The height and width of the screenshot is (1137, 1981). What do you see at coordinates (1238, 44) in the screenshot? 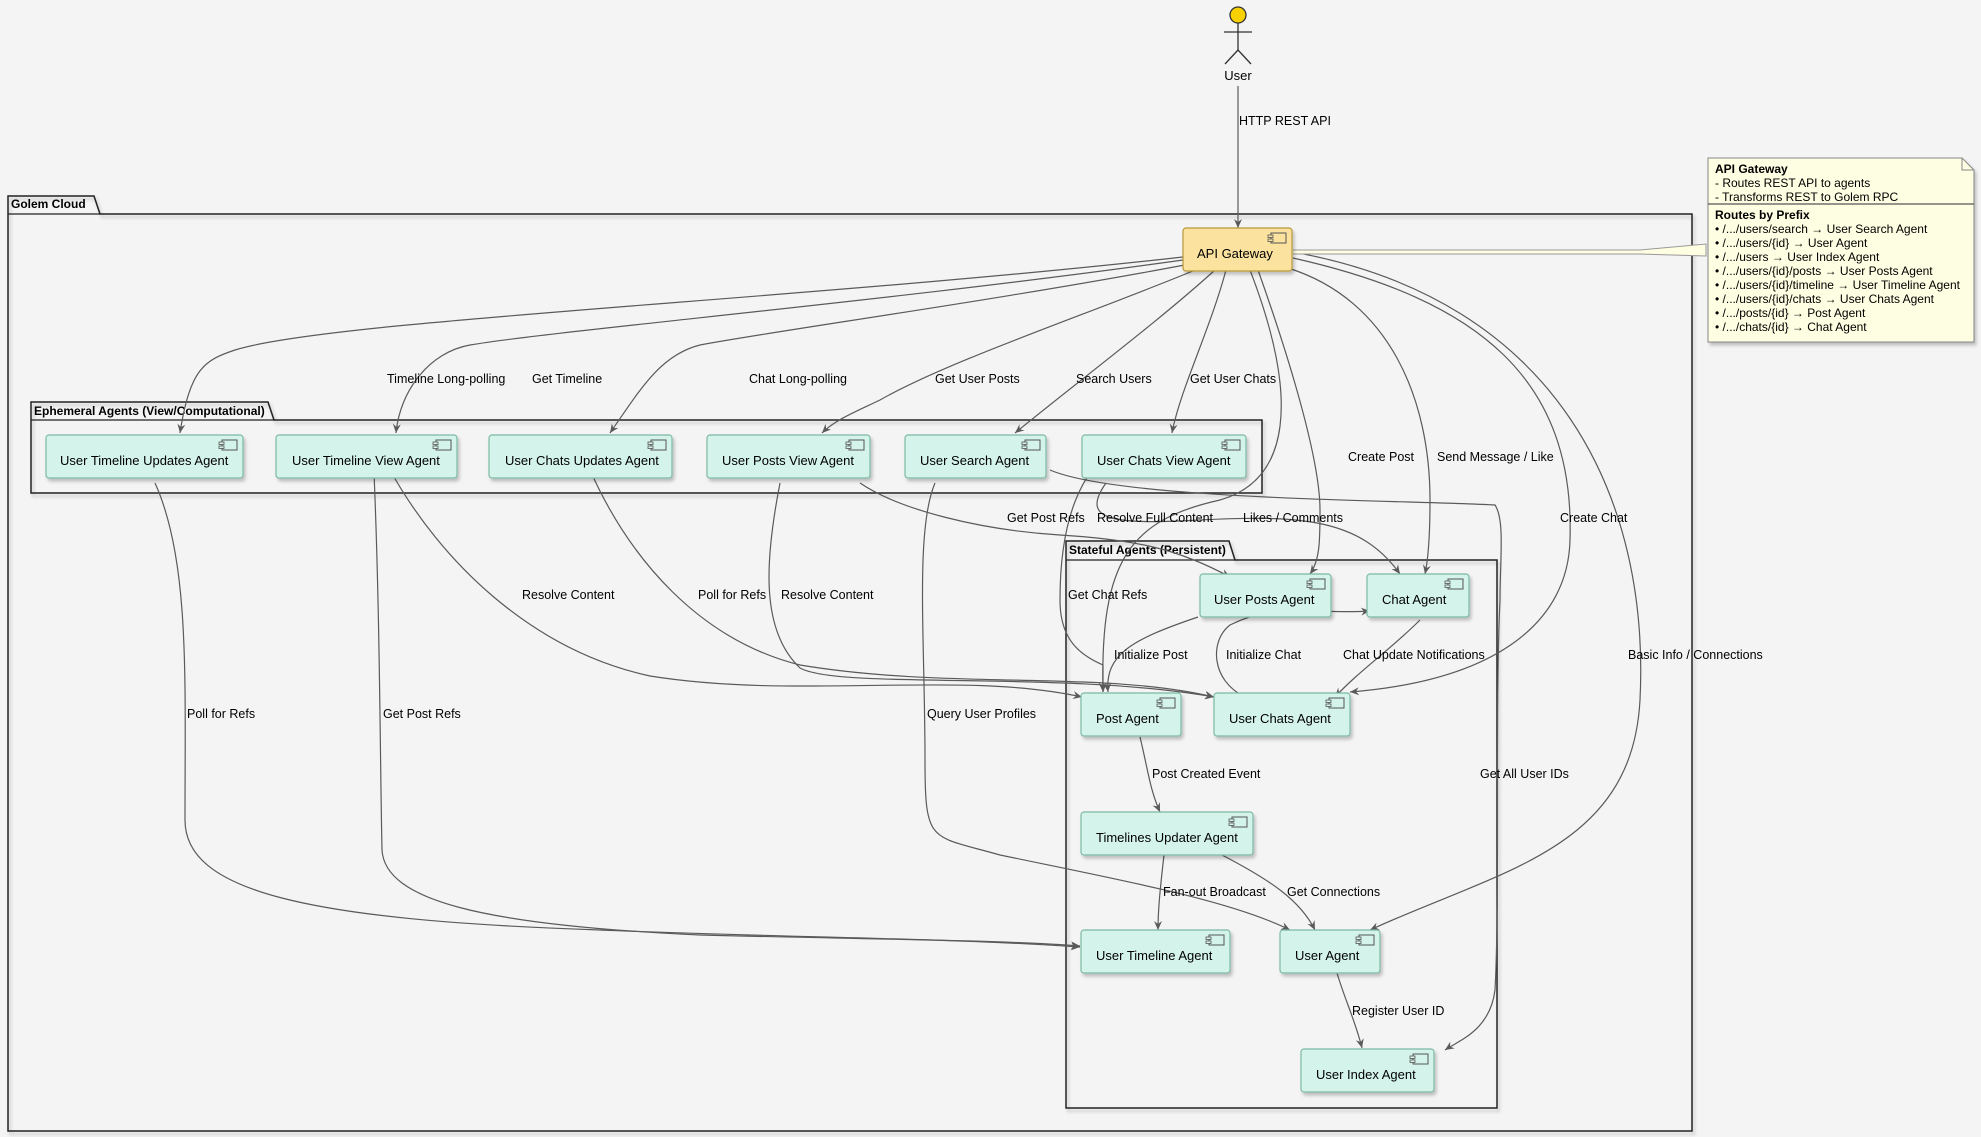
I see `actor-user: User` at bounding box center [1238, 44].